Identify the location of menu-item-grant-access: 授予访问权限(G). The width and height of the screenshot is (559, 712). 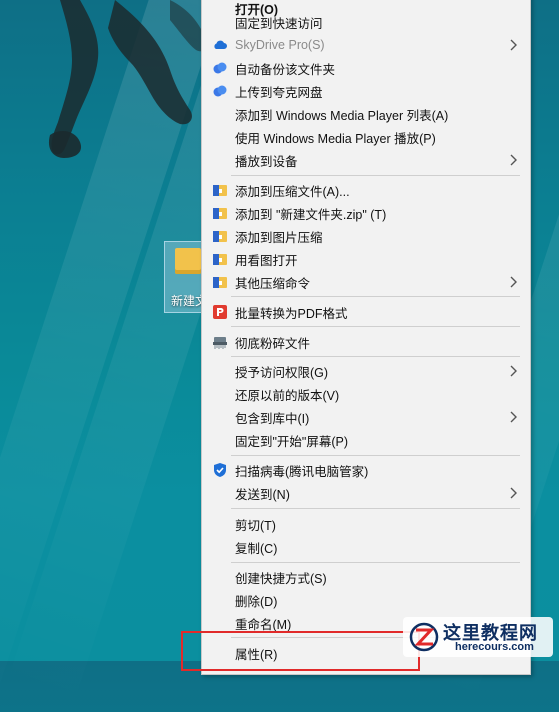
(366, 371).